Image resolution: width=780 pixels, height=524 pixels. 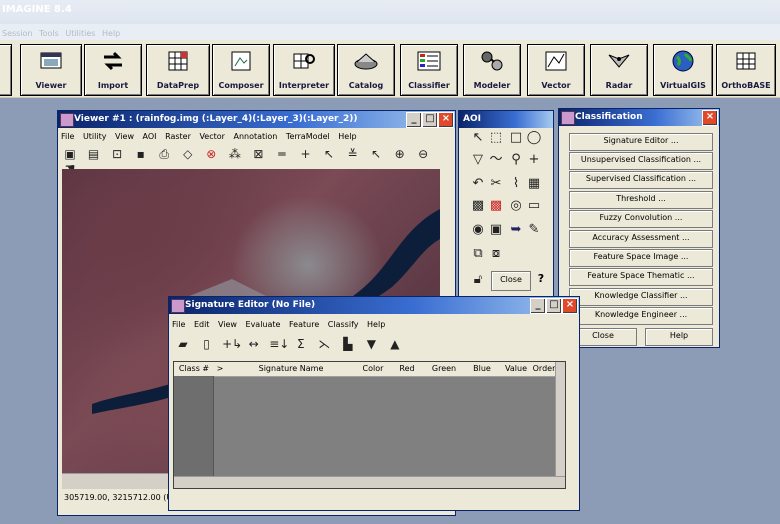 I want to click on polygon-icon: ▽, so click(x=478, y=160).